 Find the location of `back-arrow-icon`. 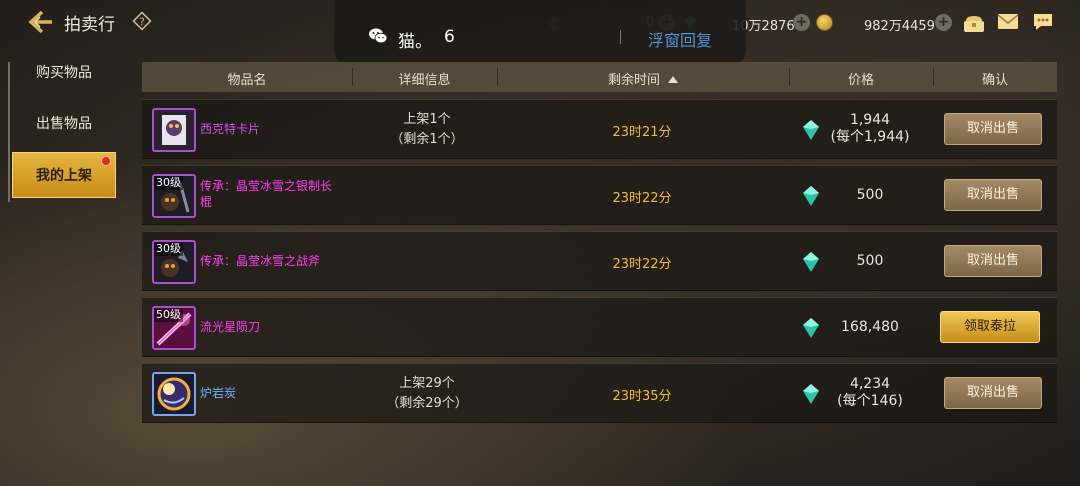

back-arrow-icon is located at coordinates (40, 22).